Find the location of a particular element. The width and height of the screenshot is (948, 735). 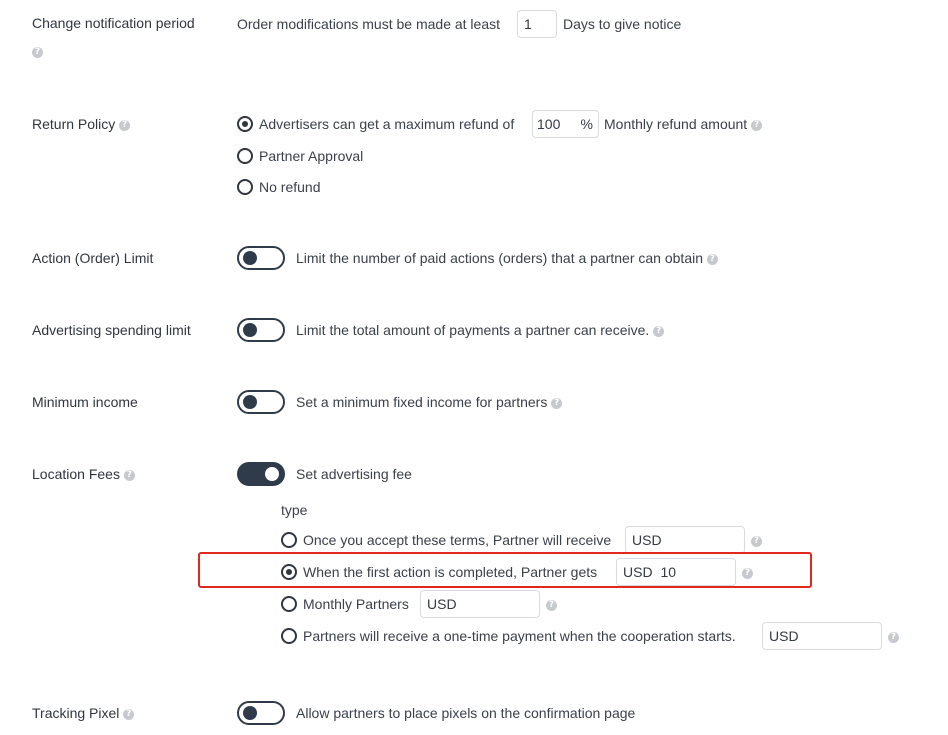

fee-first-action-input: USD 10 is located at coordinates (676, 572).